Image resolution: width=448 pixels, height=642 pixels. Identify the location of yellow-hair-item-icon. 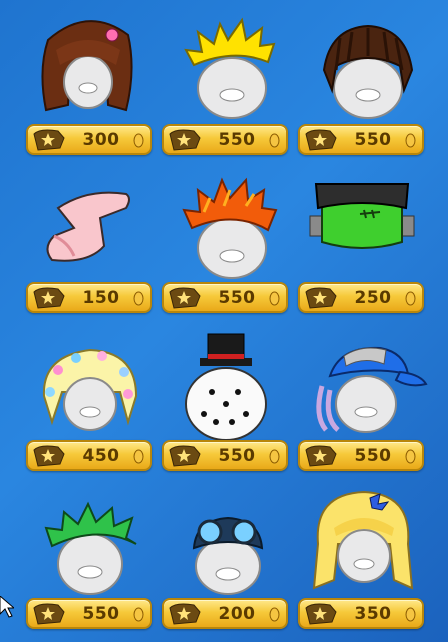
(230, 68).